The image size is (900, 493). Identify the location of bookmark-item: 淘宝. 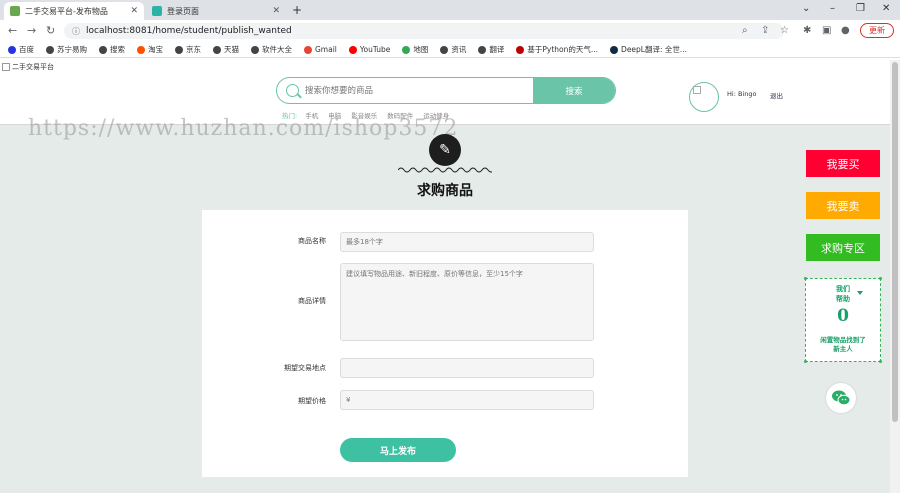
(150, 49).